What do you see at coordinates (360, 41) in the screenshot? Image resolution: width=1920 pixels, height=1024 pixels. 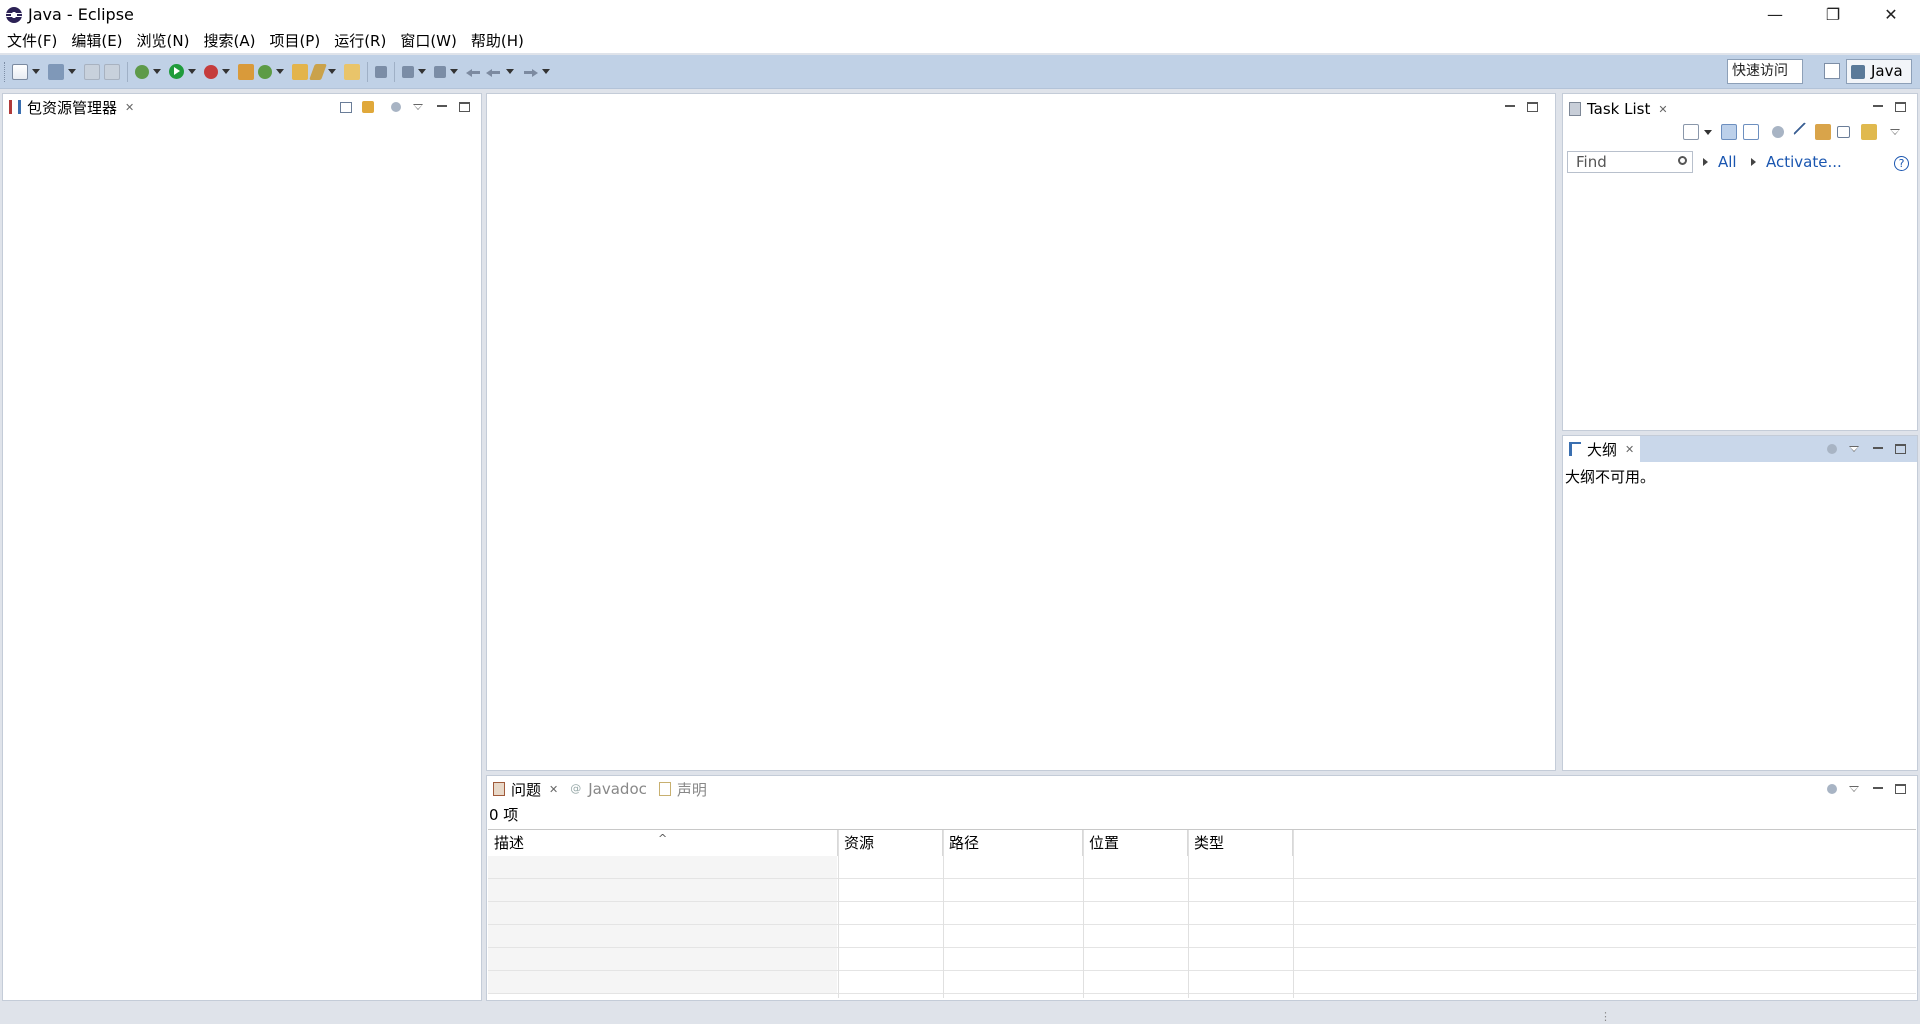 I see `menu-run: 运行(R)` at bounding box center [360, 41].